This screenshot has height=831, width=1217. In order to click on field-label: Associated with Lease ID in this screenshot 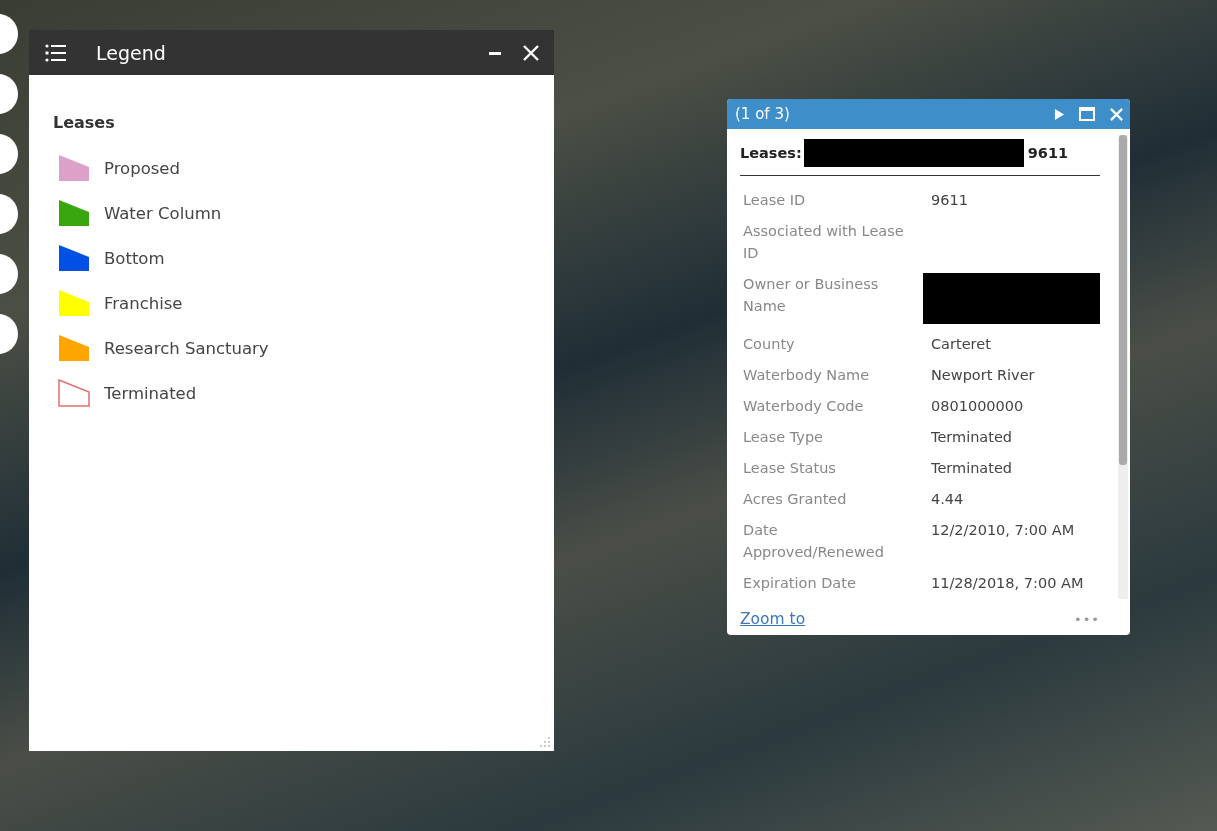, I will do `click(823, 242)`.